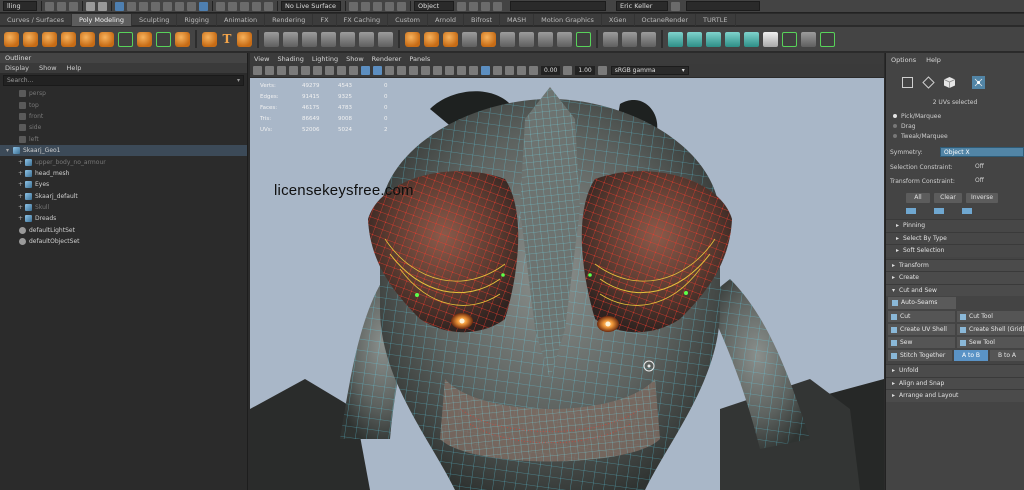 Image resolution: width=1024 pixels, height=490 pixels. Describe the element at coordinates (290, 39) in the screenshot. I see `separate-icon` at that location.